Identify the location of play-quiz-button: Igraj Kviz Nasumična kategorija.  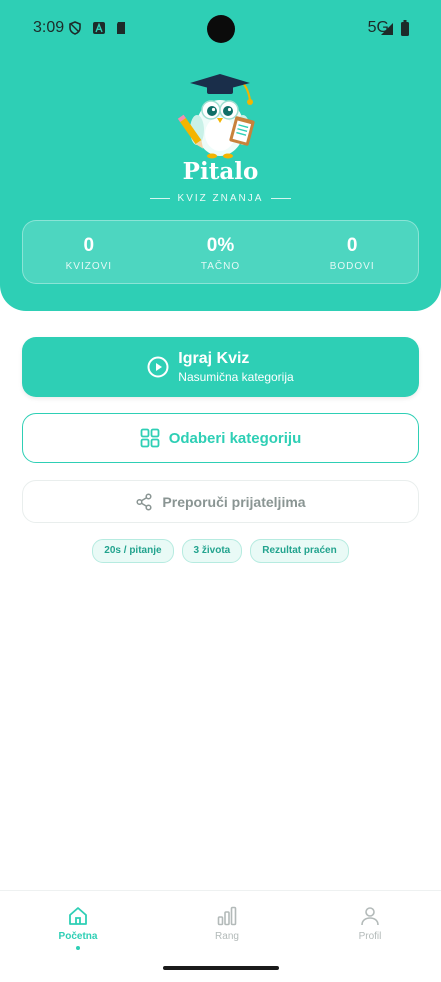
(220, 367).